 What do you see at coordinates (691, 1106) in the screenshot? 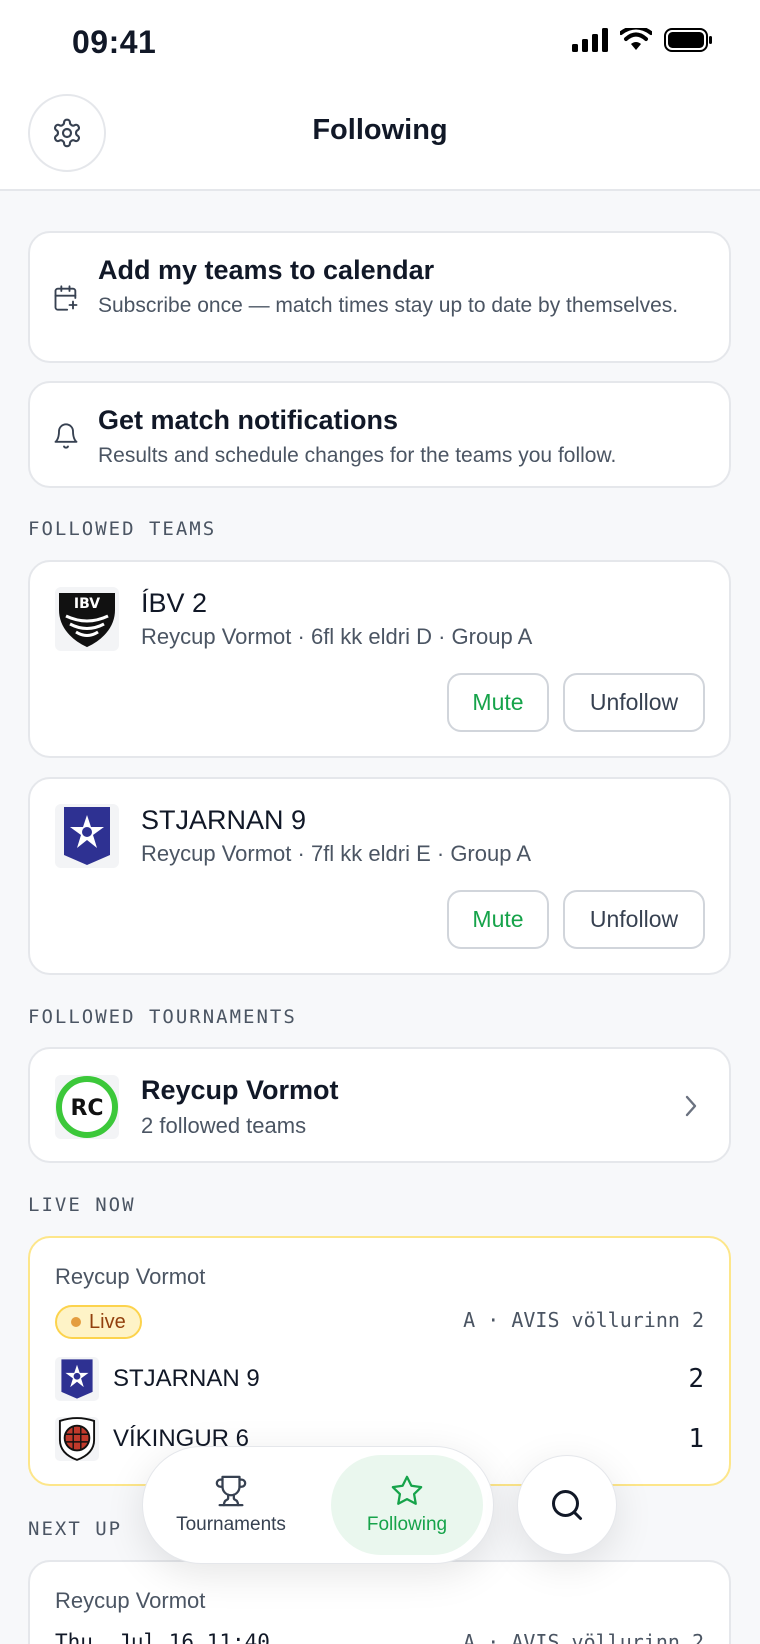
I see `chevron-right-icon` at bounding box center [691, 1106].